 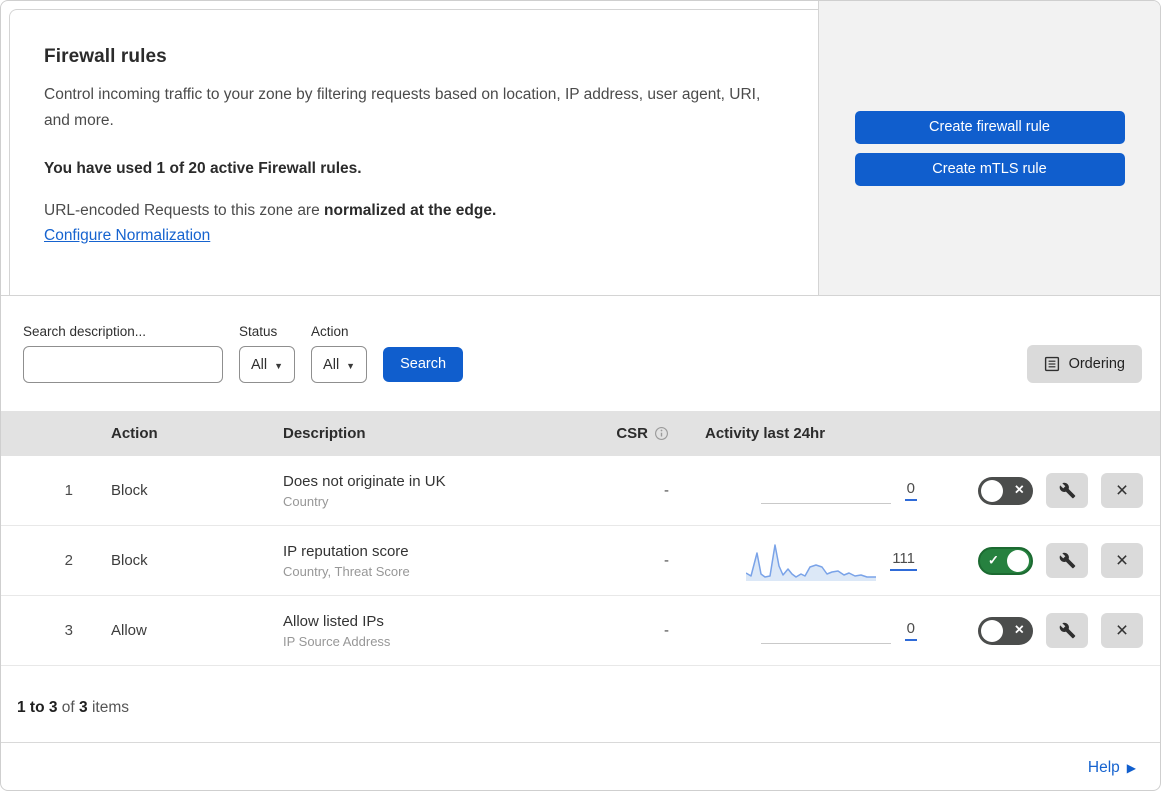 I want to click on help-link: Help ▶, so click(x=1112, y=768).